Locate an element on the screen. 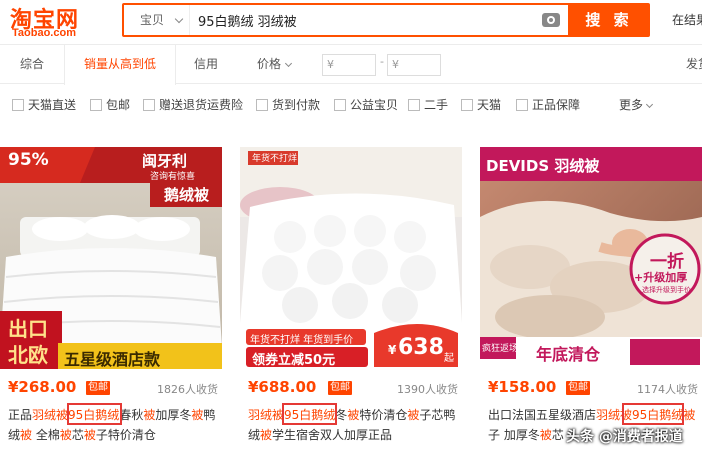  watermark: 头条 @消费者报道 is located at coordinates (624, 437).